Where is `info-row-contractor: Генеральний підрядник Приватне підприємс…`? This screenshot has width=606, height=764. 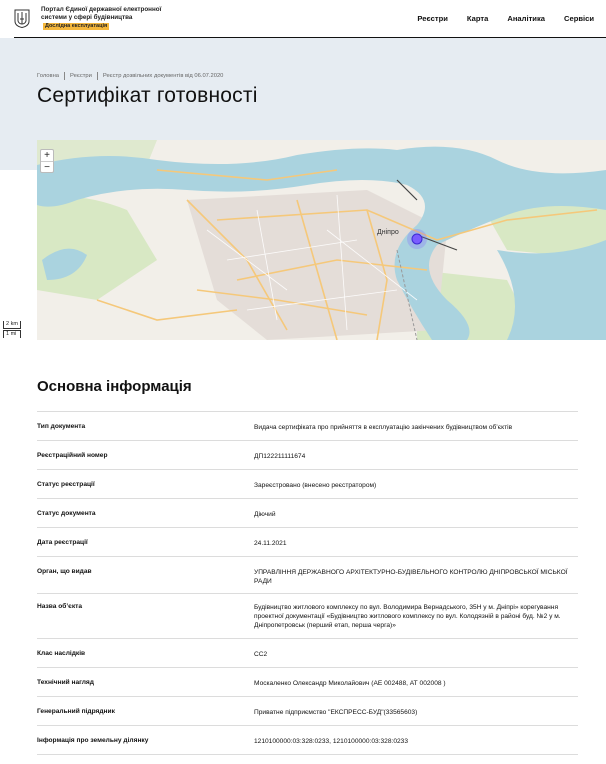 info-row-contractor: Генеральний підрядник Приватне підприємс… is located at coordinates (307, 711).